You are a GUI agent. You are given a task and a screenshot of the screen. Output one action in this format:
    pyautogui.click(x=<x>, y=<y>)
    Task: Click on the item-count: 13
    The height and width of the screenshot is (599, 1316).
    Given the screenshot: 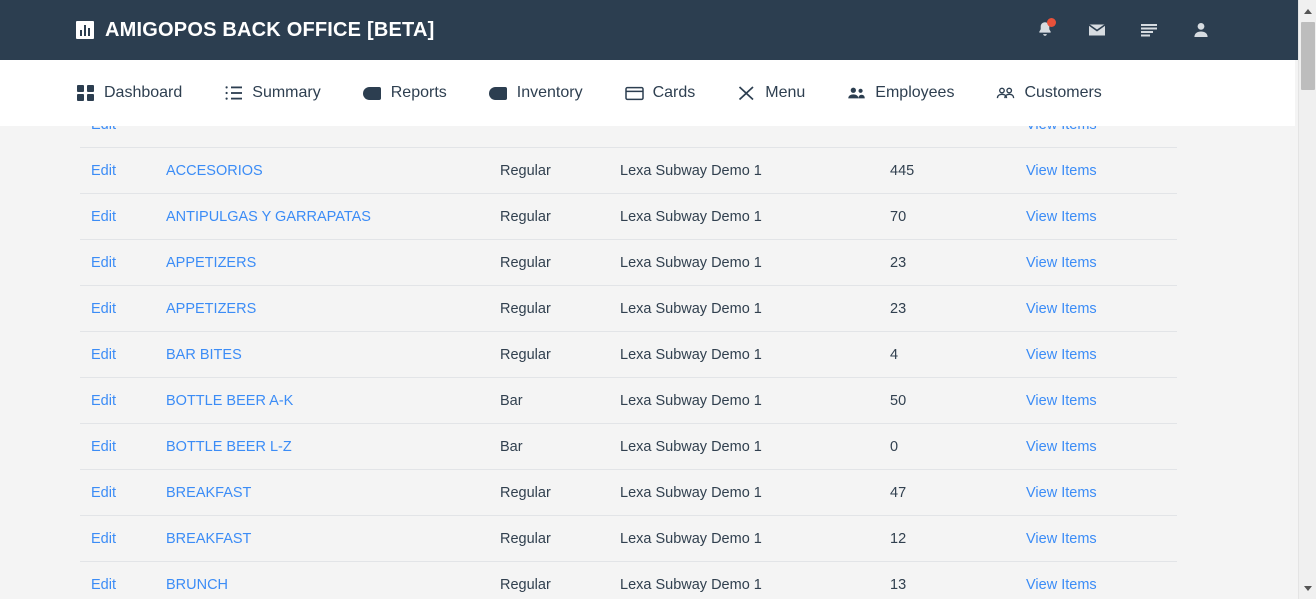 What is the action you would take?
    pyautogui.click(x=898, y=584)
    